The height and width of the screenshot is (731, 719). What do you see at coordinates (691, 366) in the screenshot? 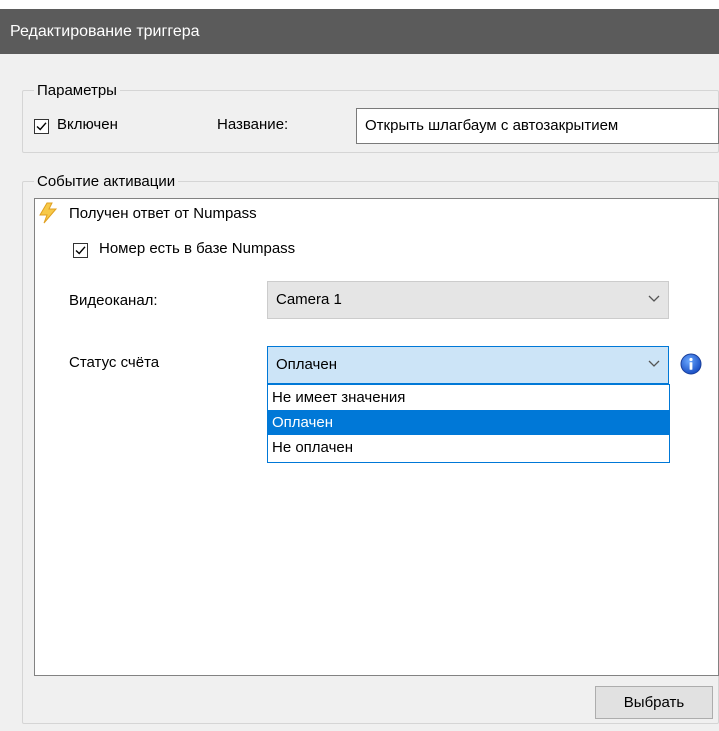
I see `info-icon` at bounding box center [691, 366].